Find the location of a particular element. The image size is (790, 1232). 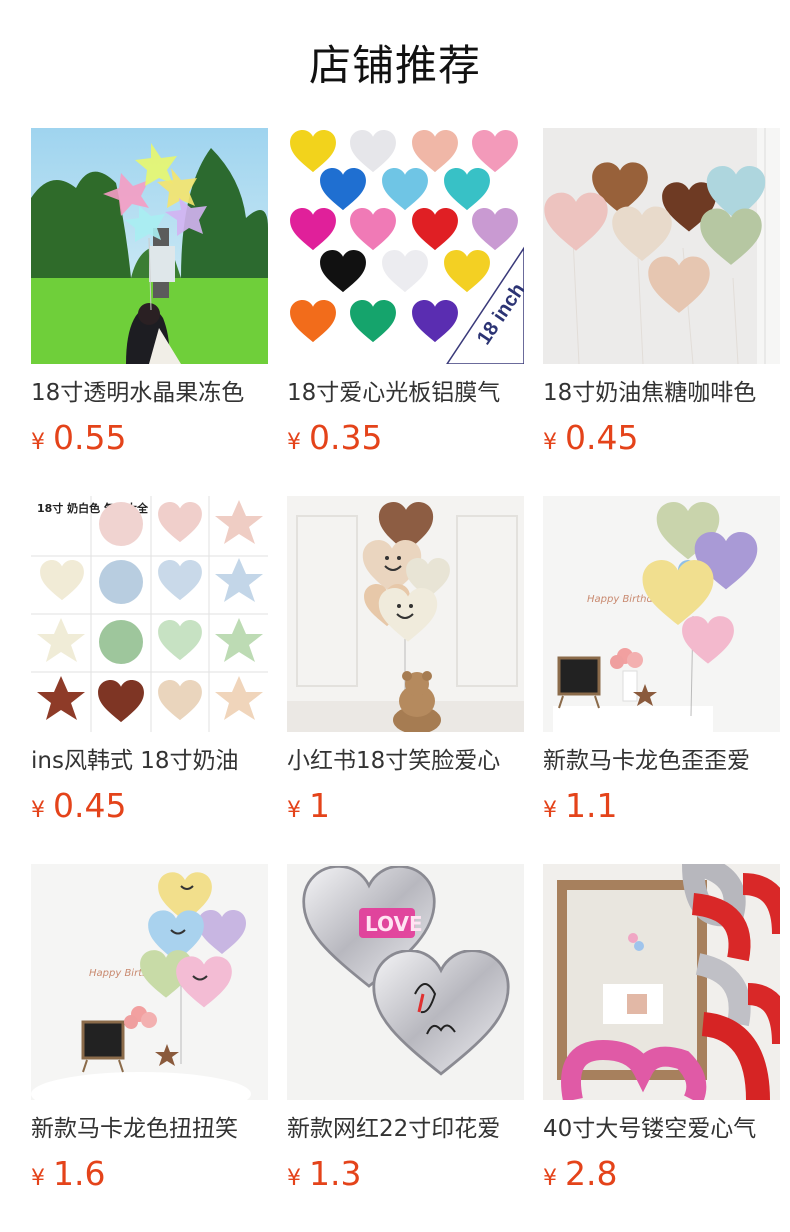

product-card-5: 小红书18寸笑脸爱心 ¥1 is located at coordinates (405, 661).